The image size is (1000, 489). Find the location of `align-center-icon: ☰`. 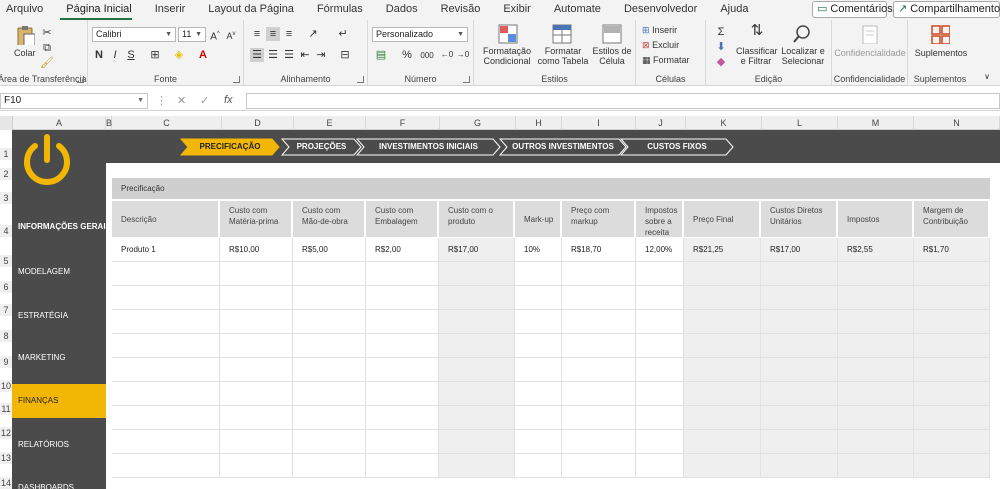

align-center-icon: ☰ is located at coordinates (273, 55).